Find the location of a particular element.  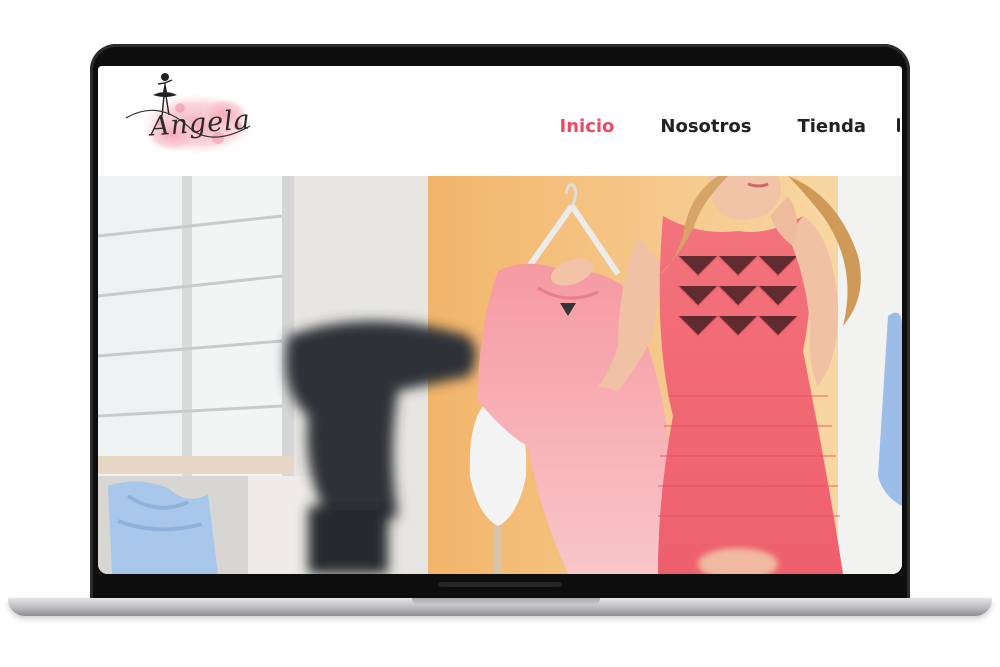

nav-item-inicio: Inicio is located at coordinates (587, 126).